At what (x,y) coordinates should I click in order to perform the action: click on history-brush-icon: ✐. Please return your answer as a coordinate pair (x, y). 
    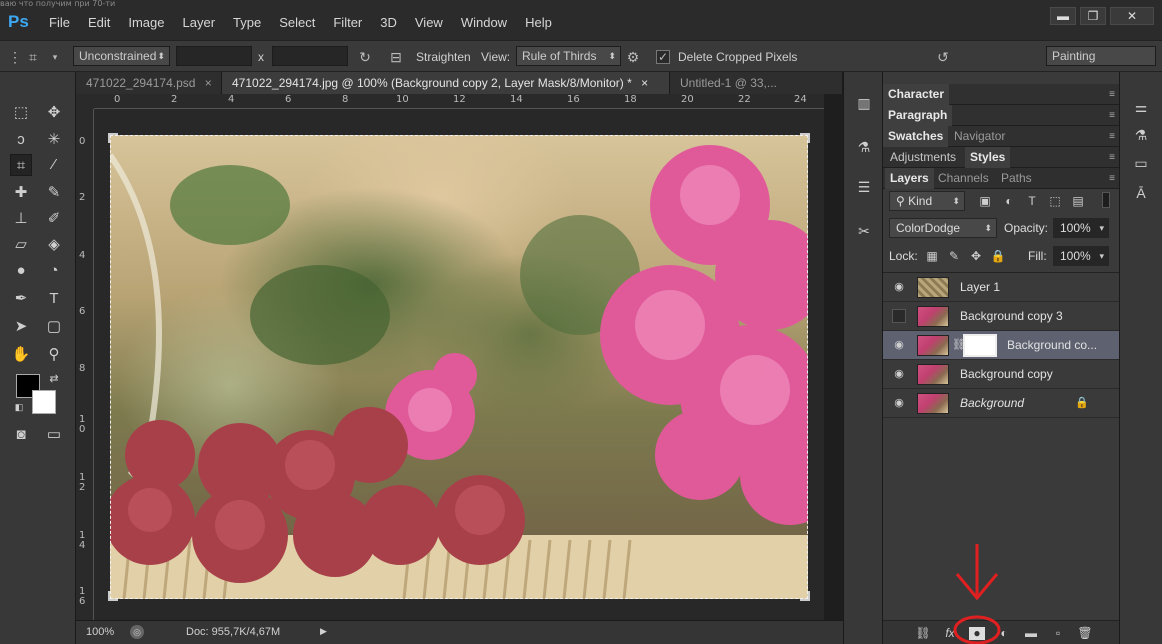
    Looking at the image, I should click on (54, 219).